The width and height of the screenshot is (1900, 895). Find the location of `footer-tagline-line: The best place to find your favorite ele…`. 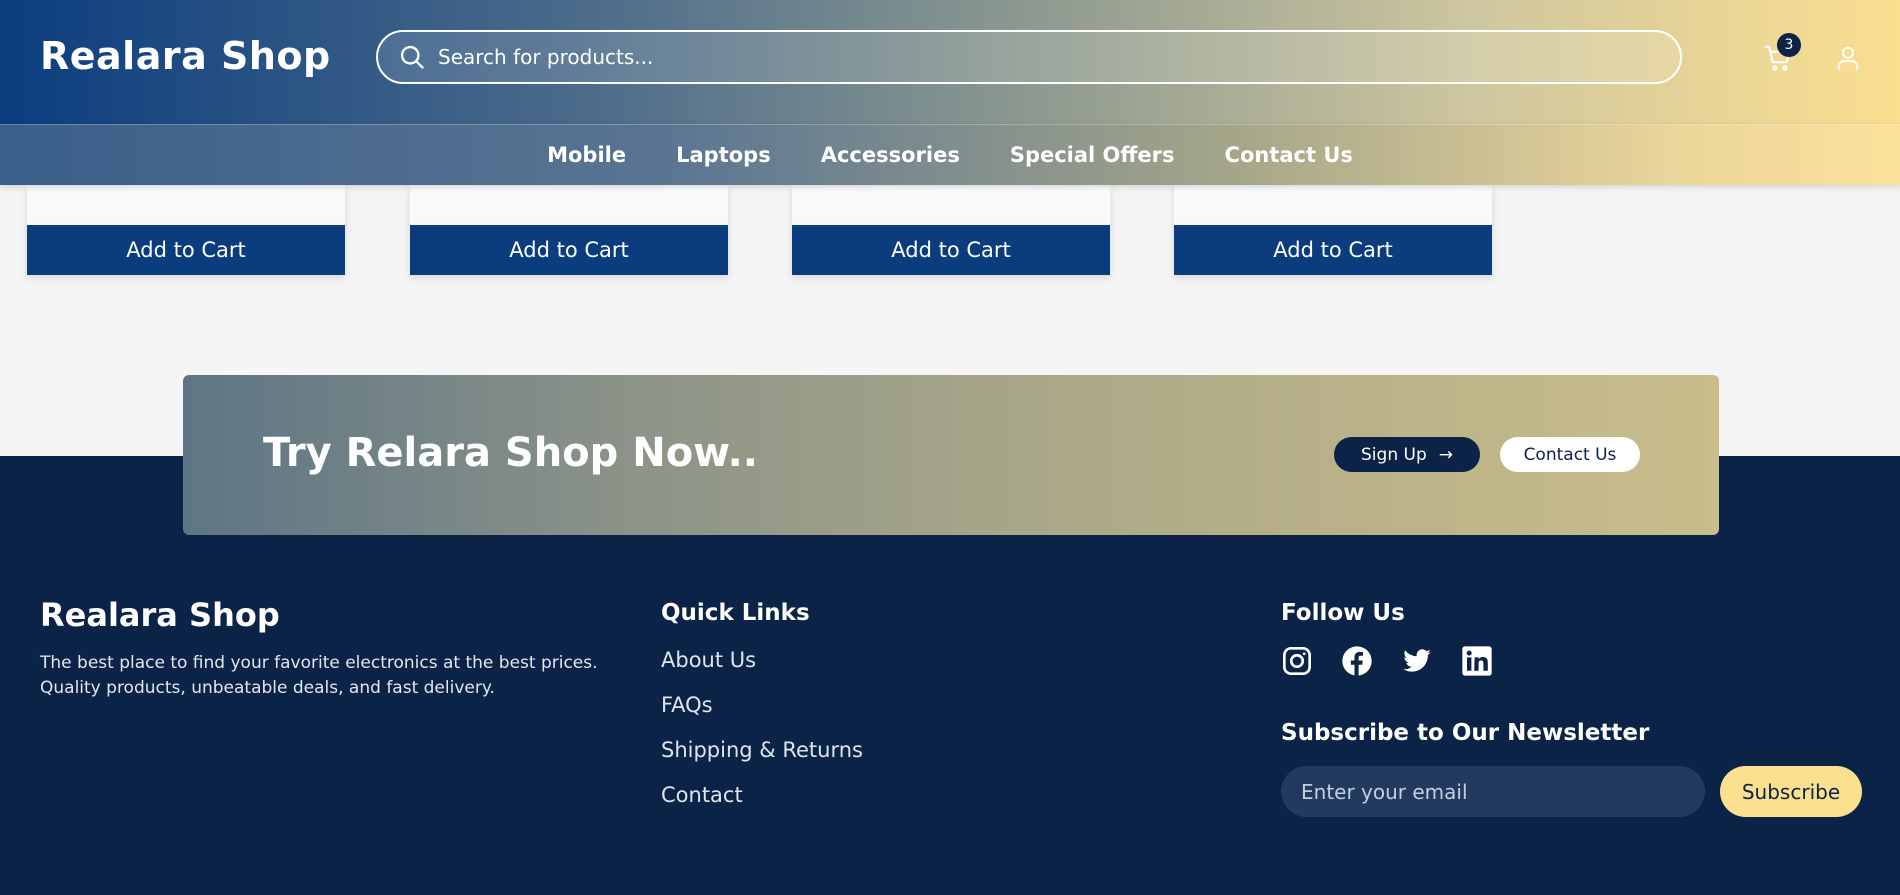

footer-tagline-line: The best place to find your favorite ele… is located at coordinates (319, 663).